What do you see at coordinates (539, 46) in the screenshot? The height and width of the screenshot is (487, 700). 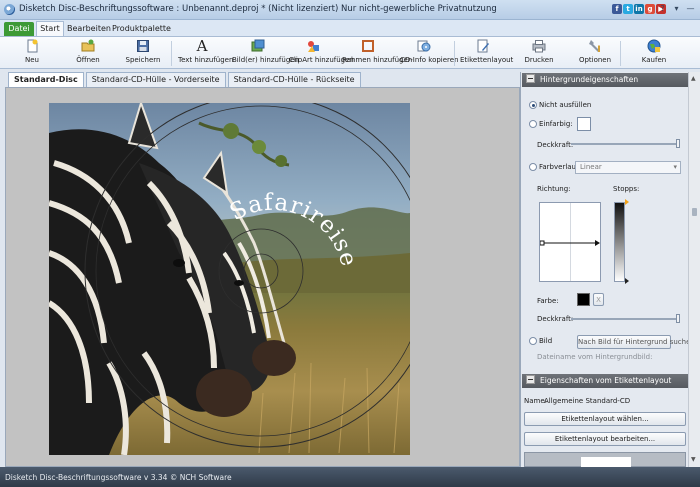 I see `printer-icon` at bounding box center [539, 46].